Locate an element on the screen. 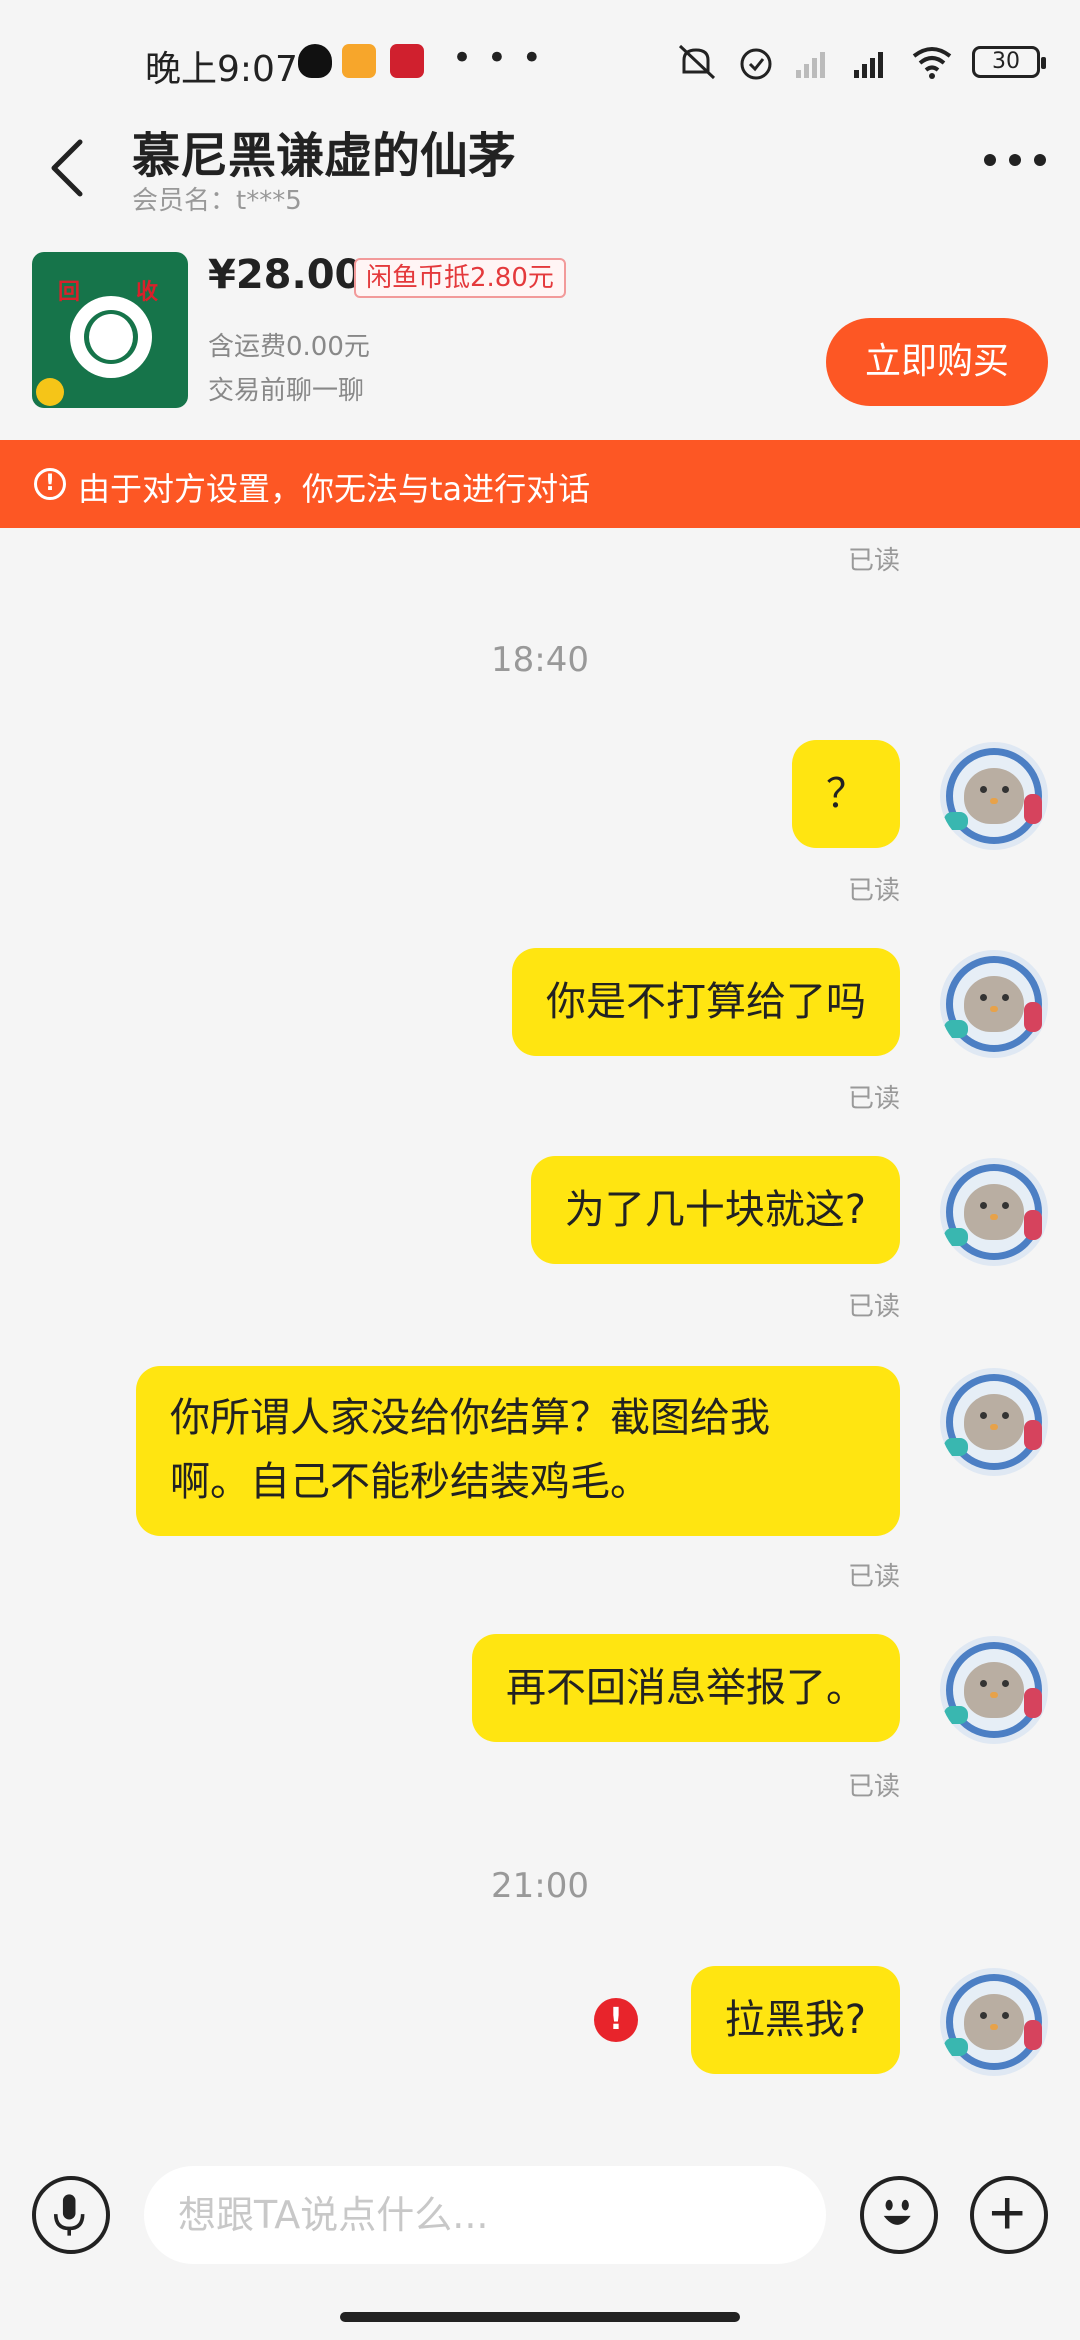  buy-now-button: 立即购买 is located at coordinates (937, 362).